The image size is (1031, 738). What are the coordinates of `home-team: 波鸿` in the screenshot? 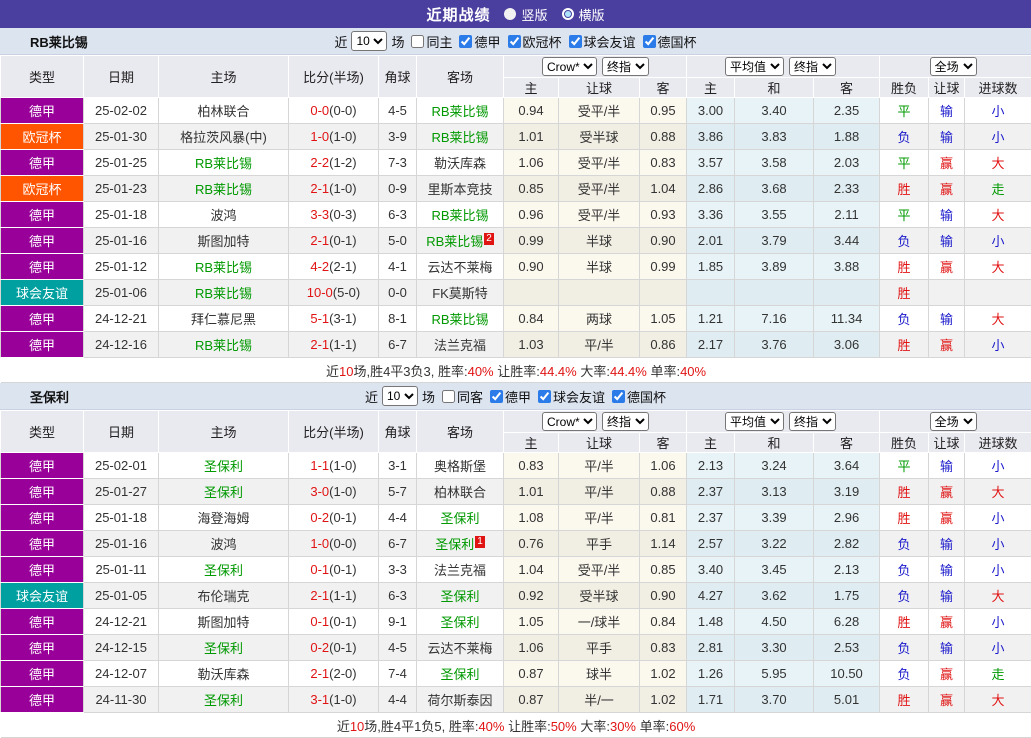 It's located at (224, 544).